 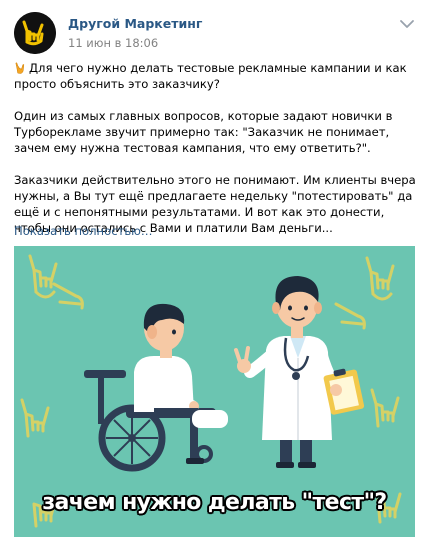 I want to click on rock-hand-emoji-icon, so click(x=20, y=68).